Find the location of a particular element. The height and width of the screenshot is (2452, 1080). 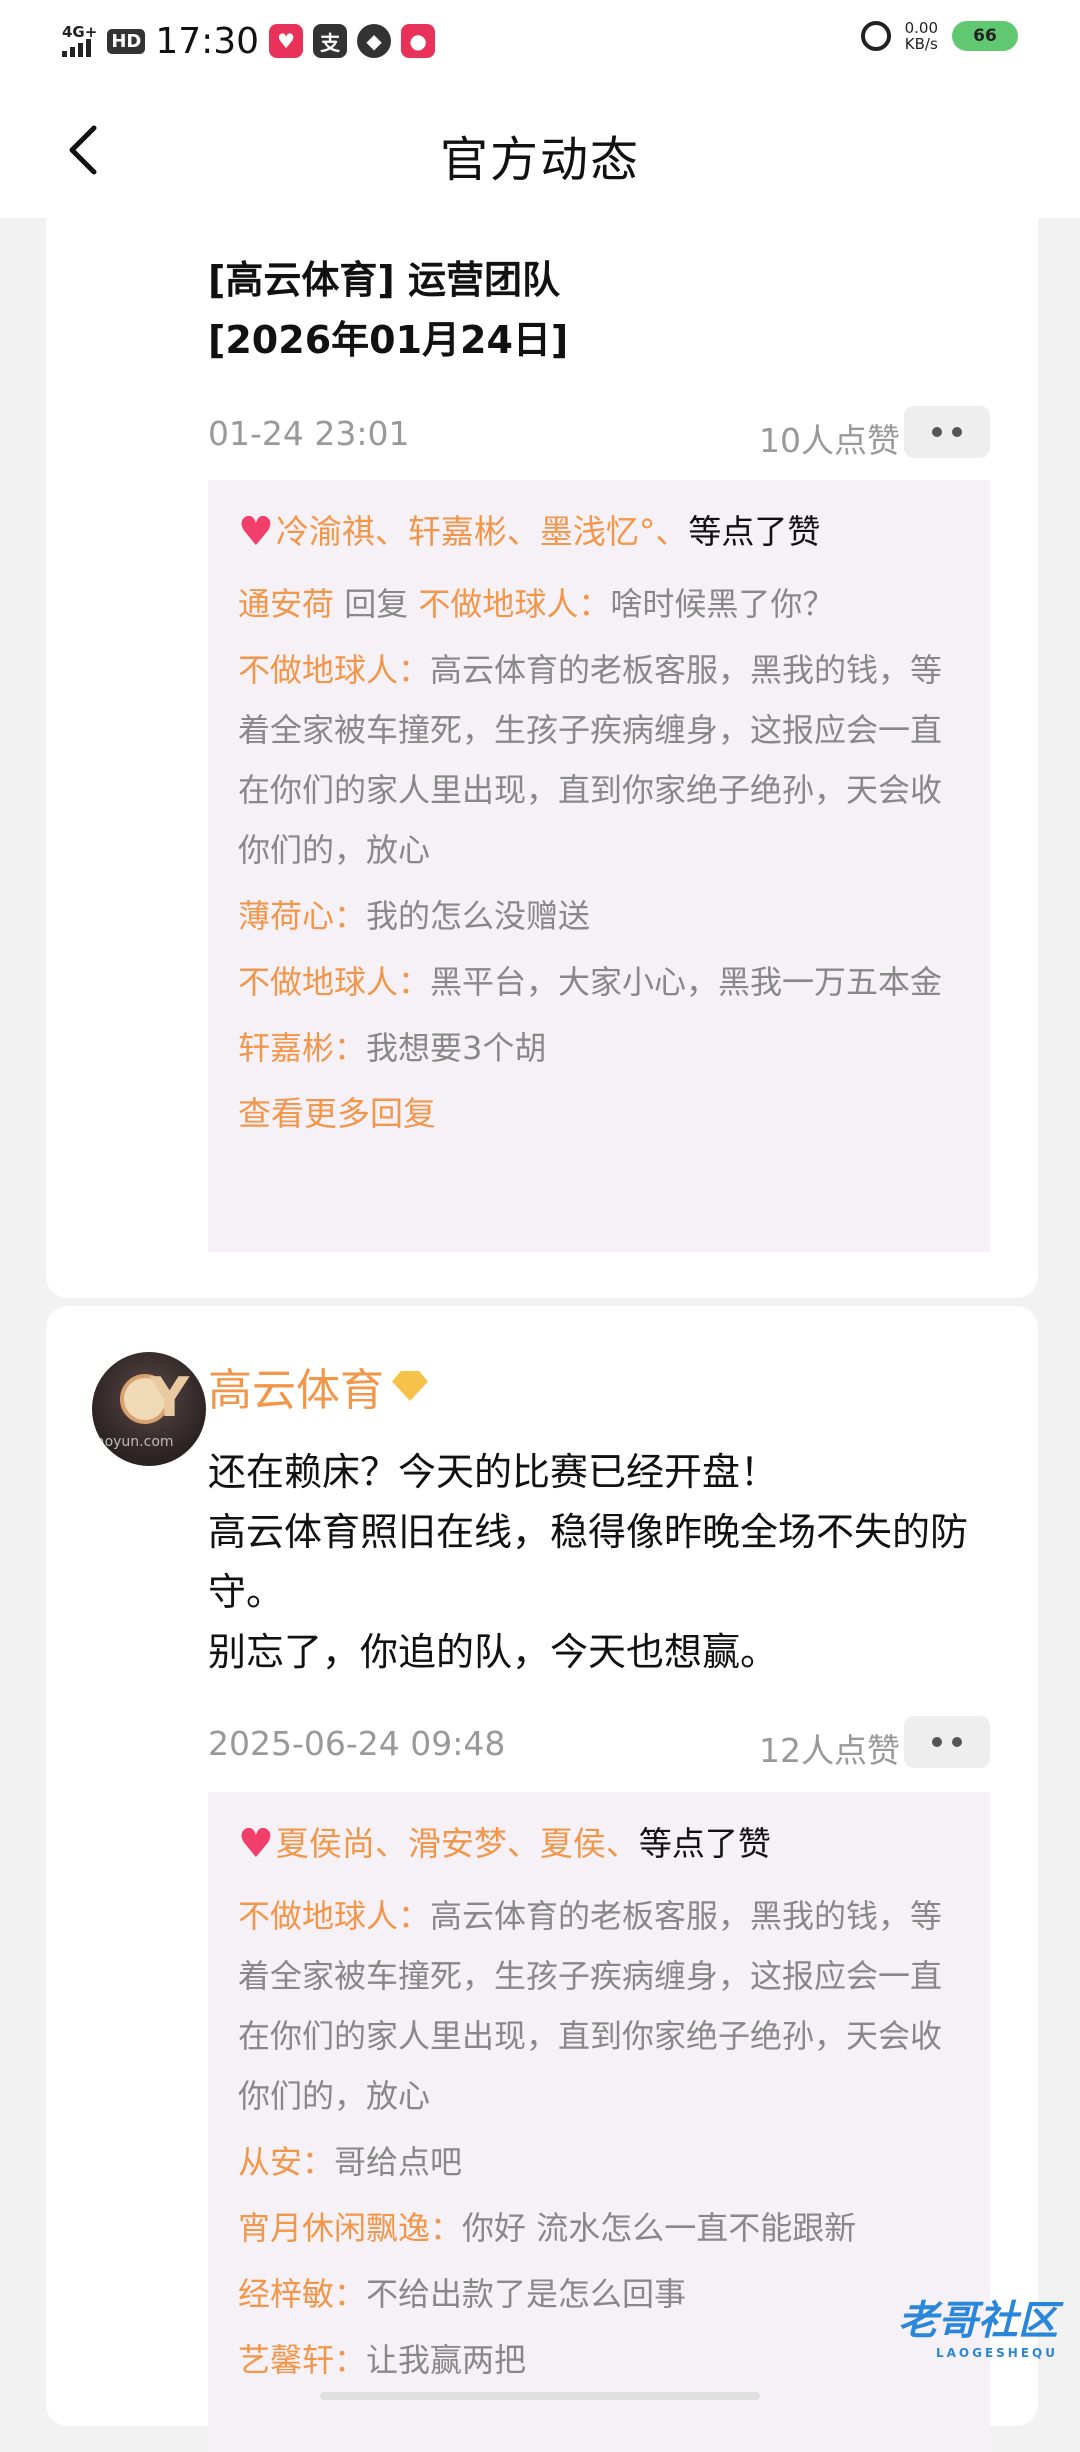

view-more-replies-link: 查看更多回复 is located at coordinates (599, 1114).